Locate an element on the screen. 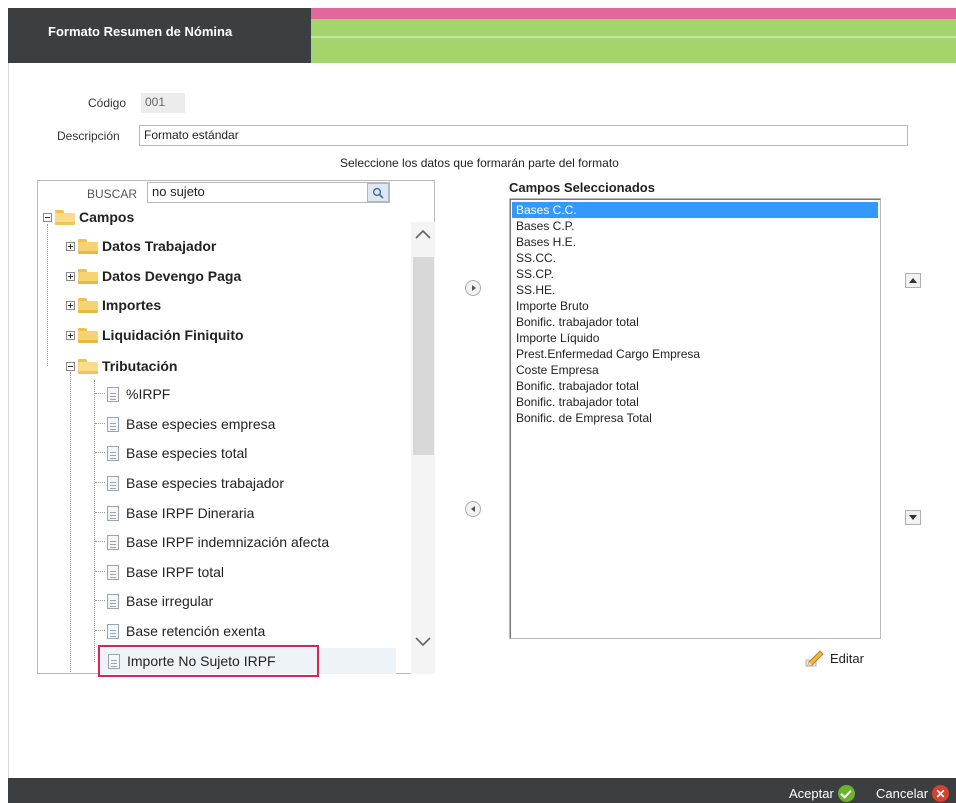  tree-node-datos-trabajador: Datos Trabajador is located at coordinates (141, 246).